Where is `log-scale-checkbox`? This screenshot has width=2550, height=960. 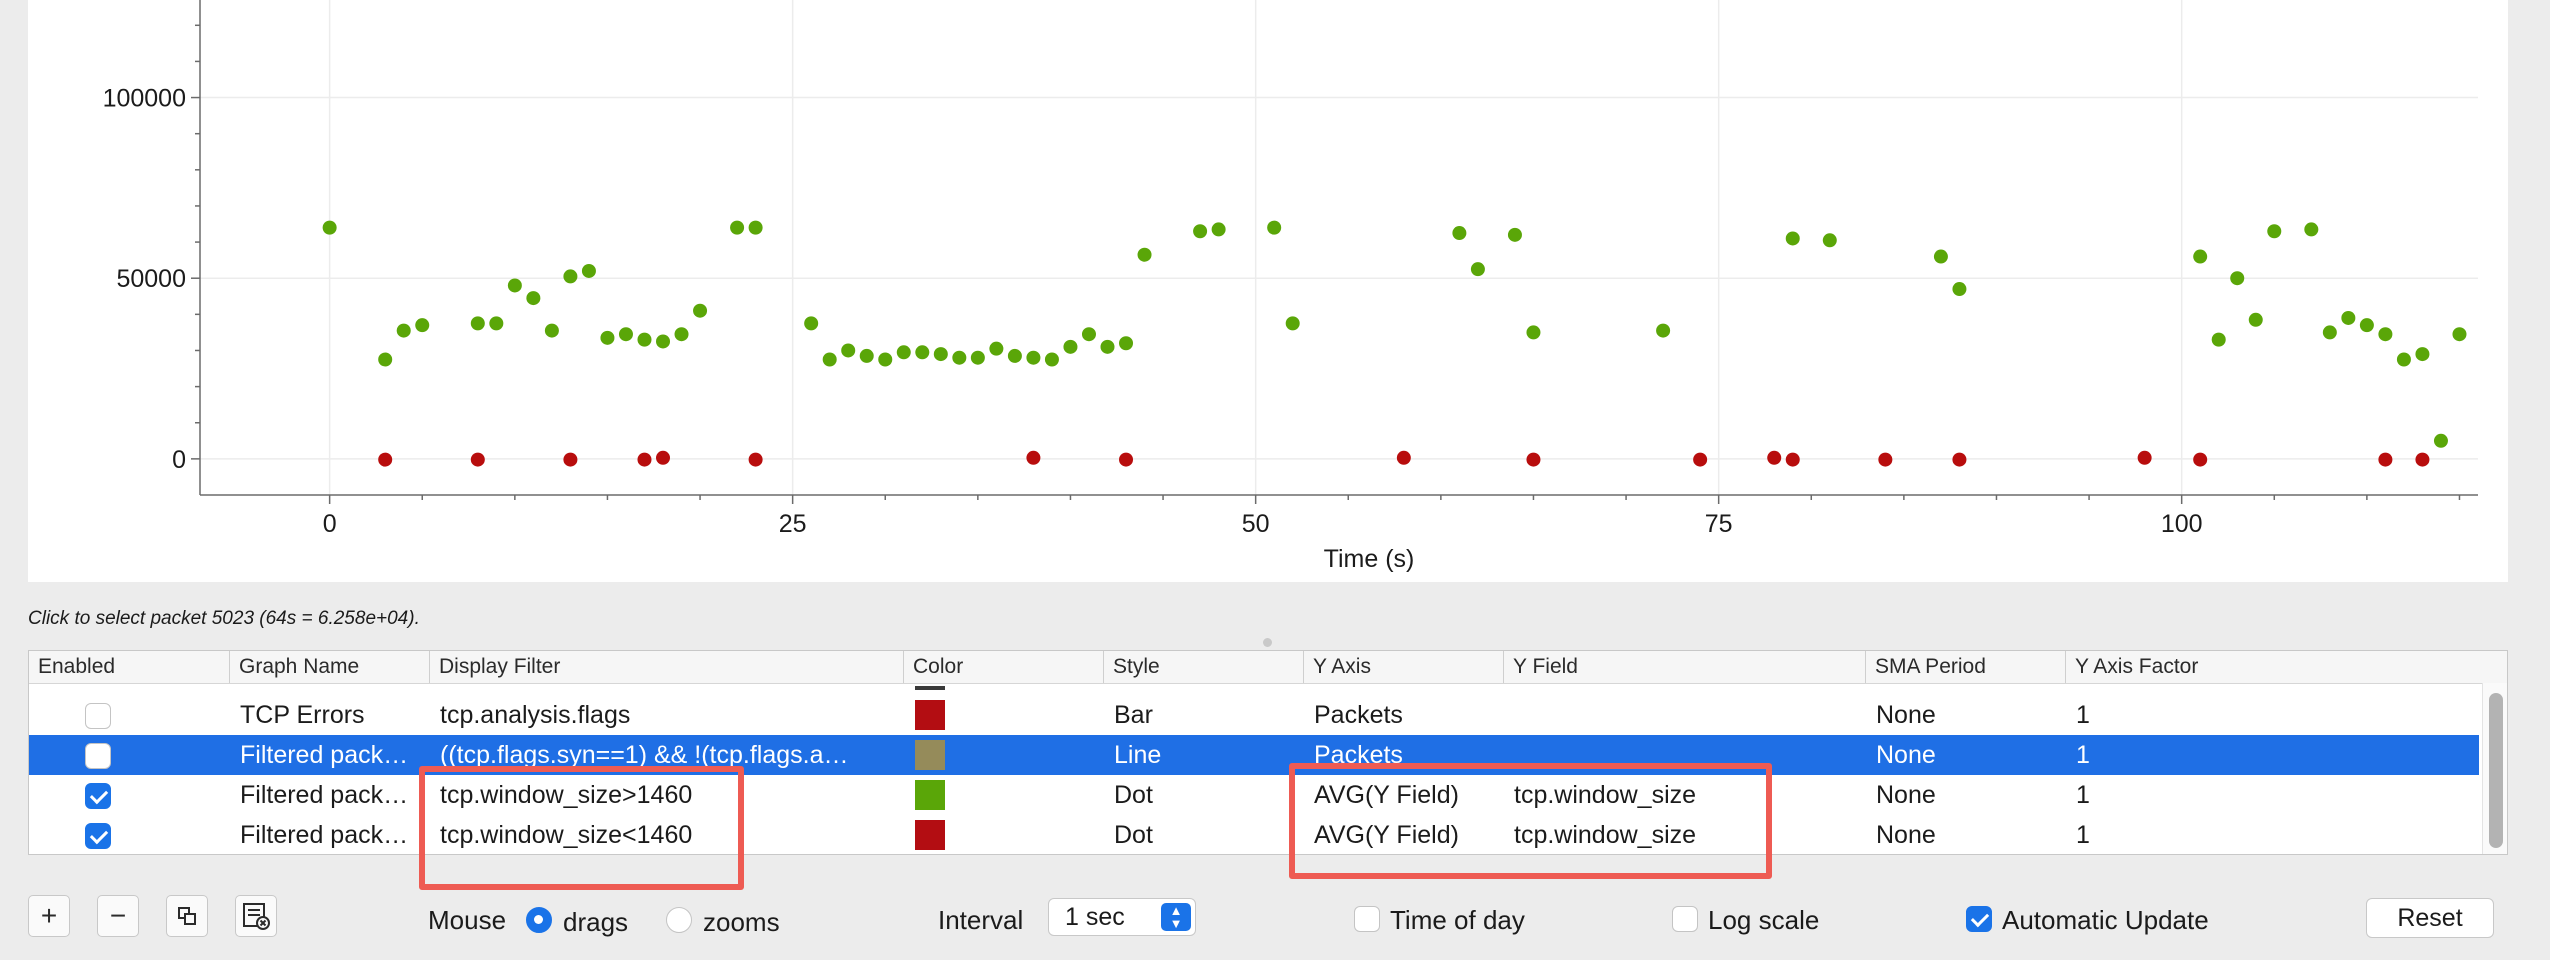
log-scale-checkbox is located at coordinates (1685, 919).